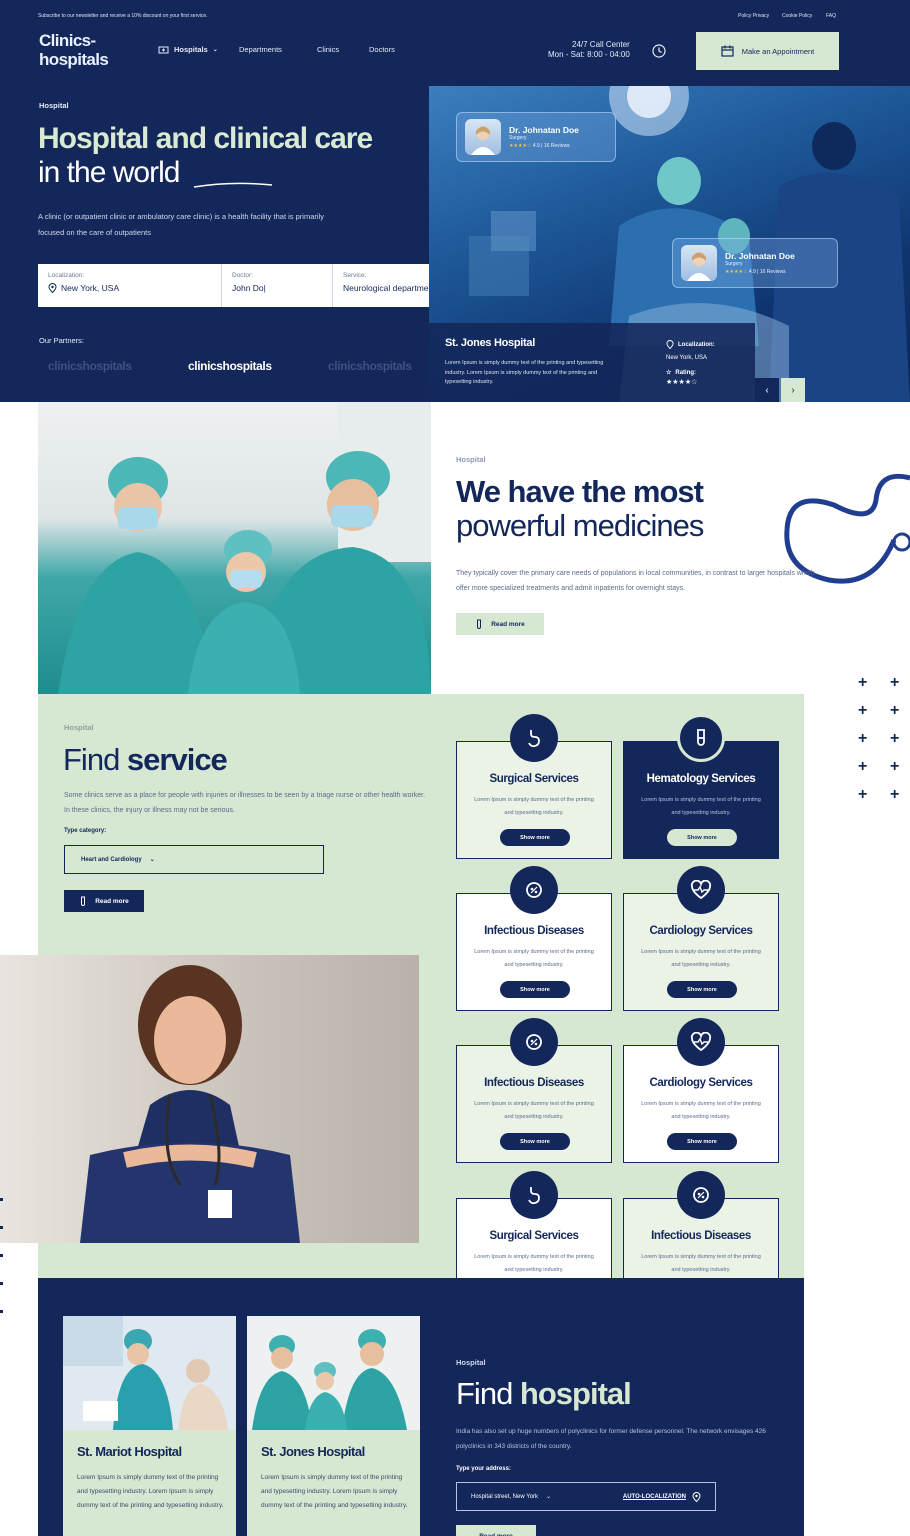  I want to click on chevron-right-icon: ›, so click(793, 390).